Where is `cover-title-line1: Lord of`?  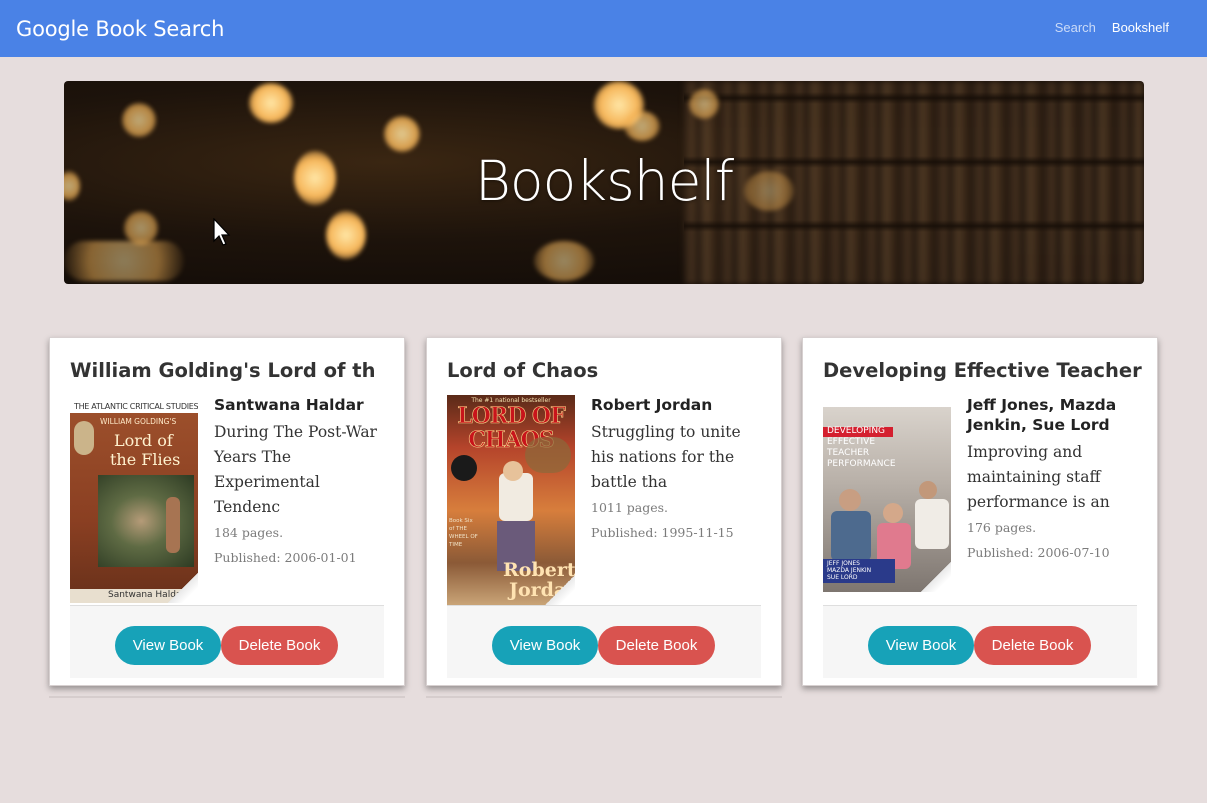 cover-title-line1: Lord of is located at coordinates (143, 440).